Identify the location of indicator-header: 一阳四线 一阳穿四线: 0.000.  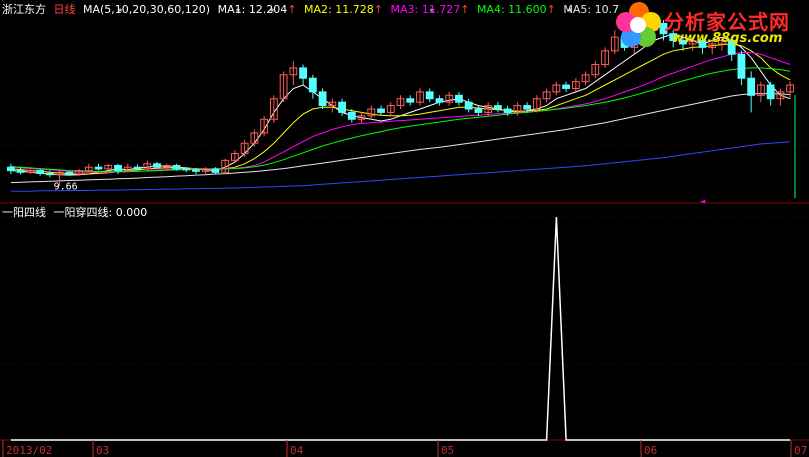
(74, 212).